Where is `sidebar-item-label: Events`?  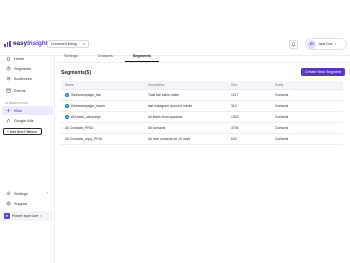
sidebar-item-label: Events is located at coordinates (20, 90).